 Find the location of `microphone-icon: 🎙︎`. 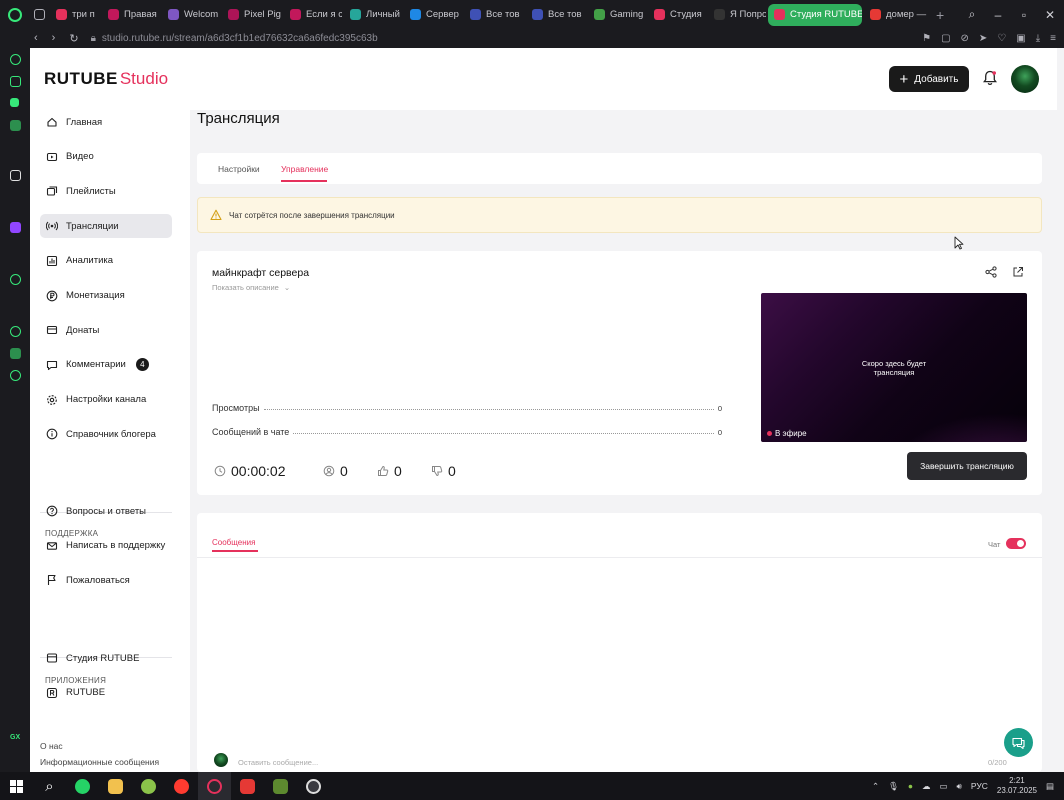

microphone-icon: 🎙︎ is located at coordinates (893, 786).